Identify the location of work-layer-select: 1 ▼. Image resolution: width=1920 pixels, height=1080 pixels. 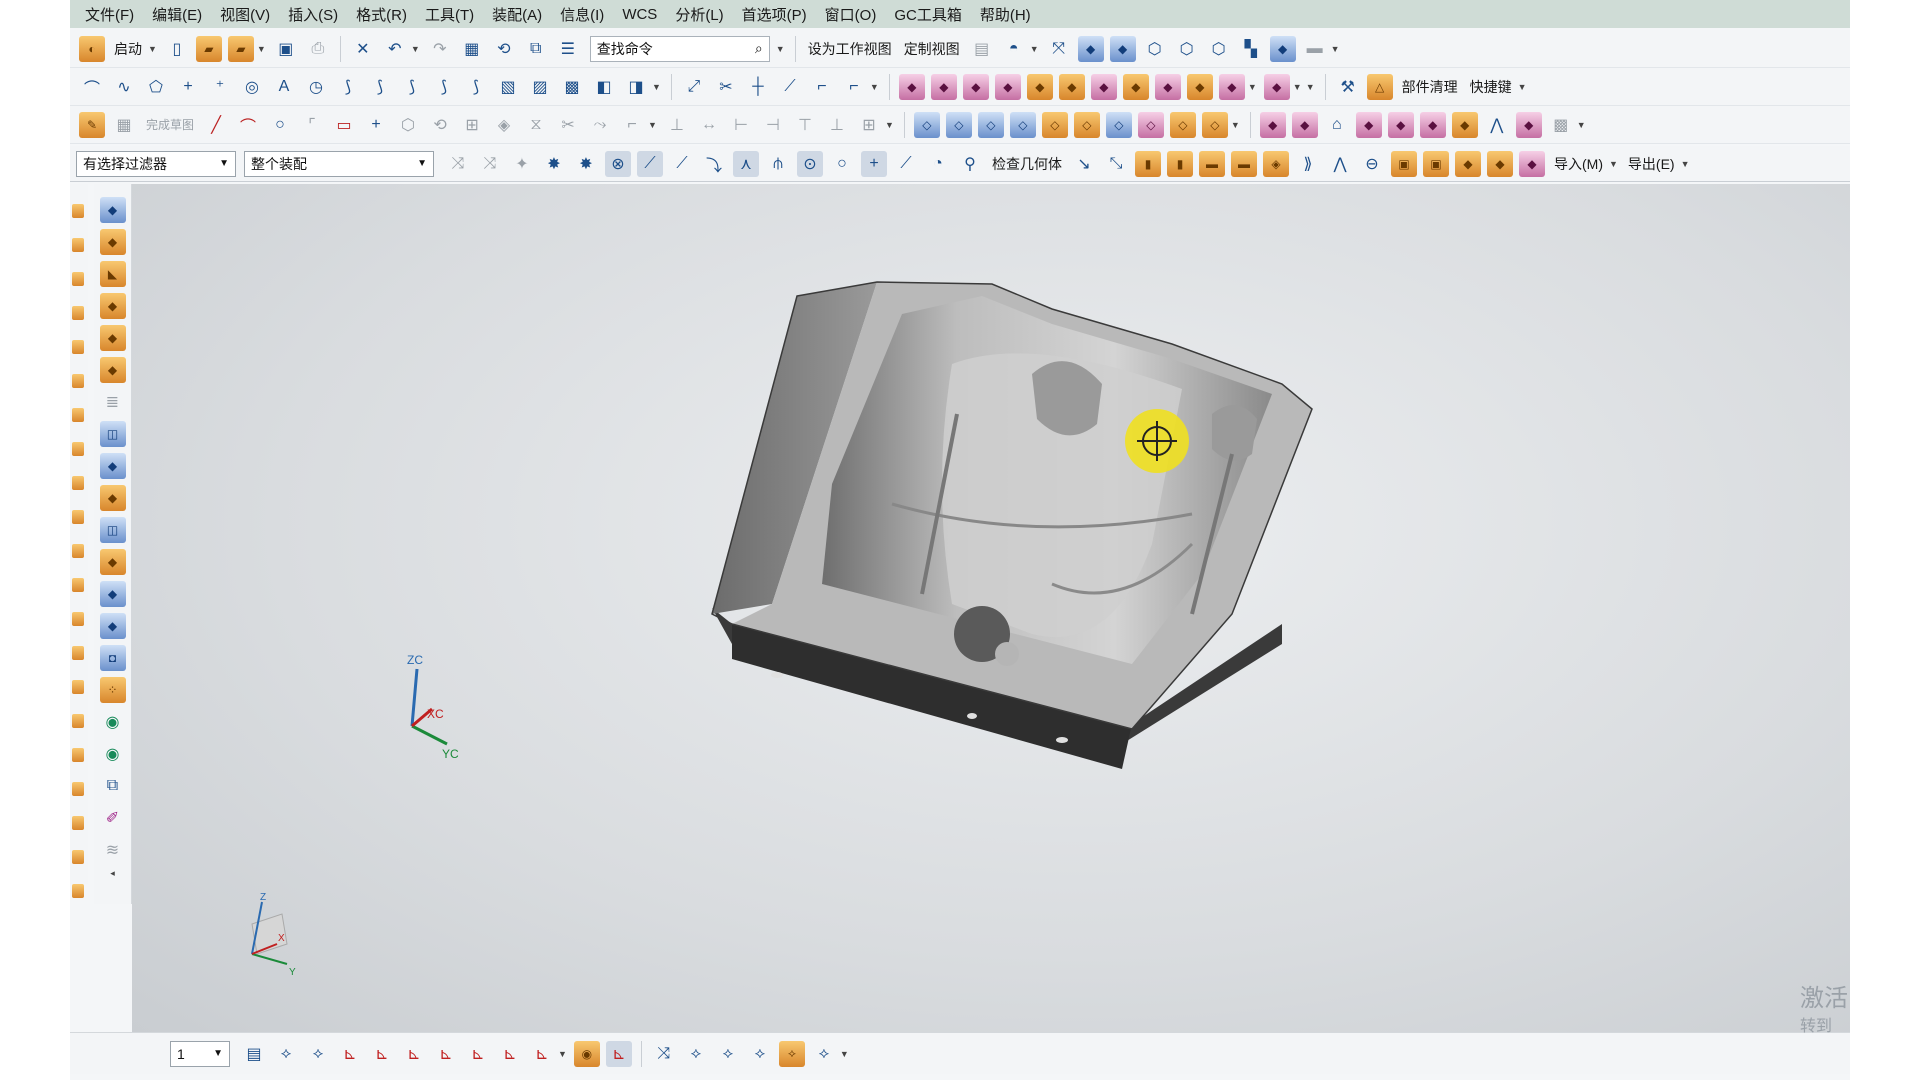
(200, 1053).